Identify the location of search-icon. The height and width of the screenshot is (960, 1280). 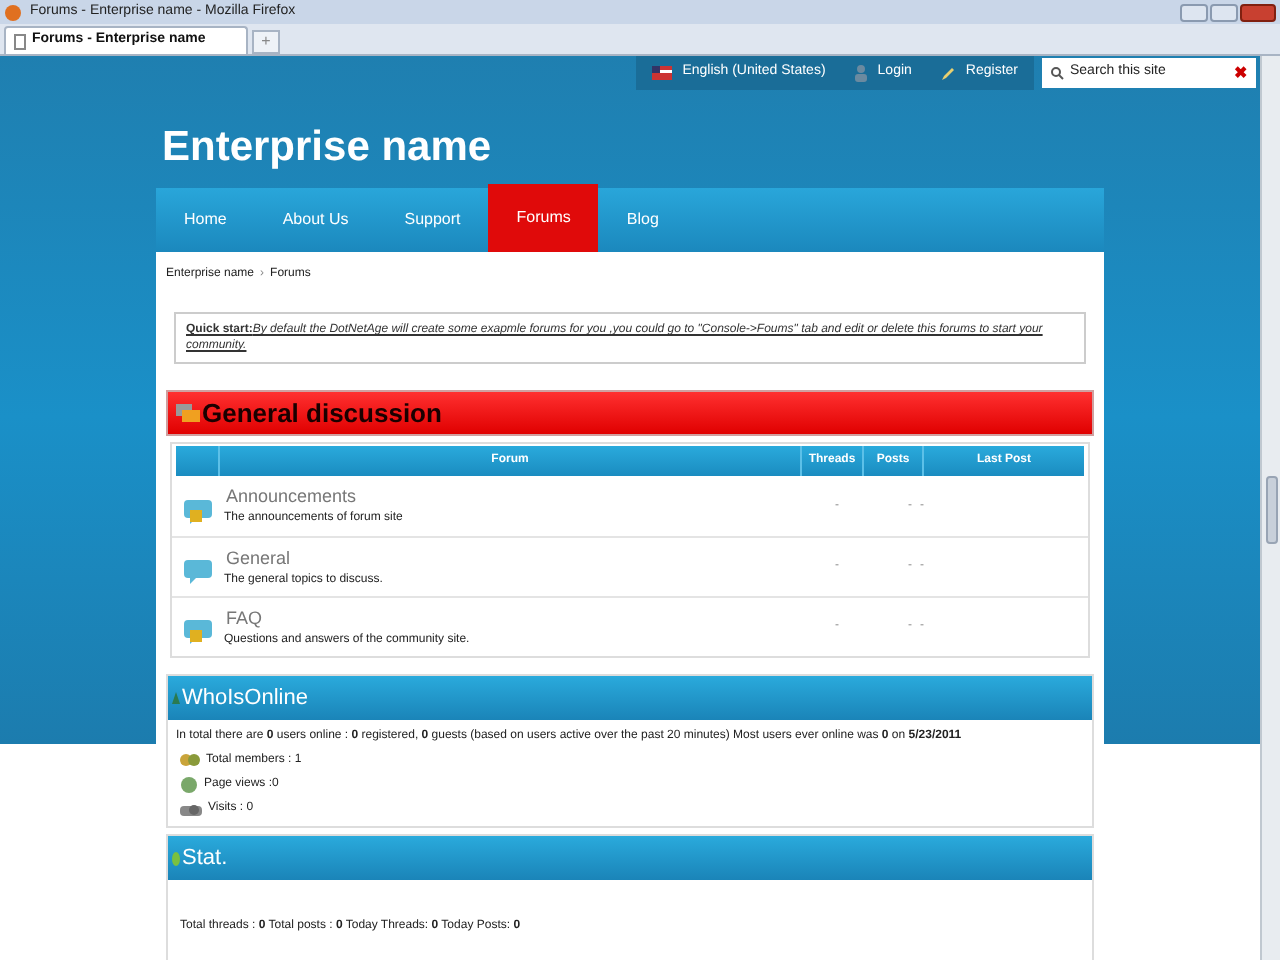
(1057, 73).